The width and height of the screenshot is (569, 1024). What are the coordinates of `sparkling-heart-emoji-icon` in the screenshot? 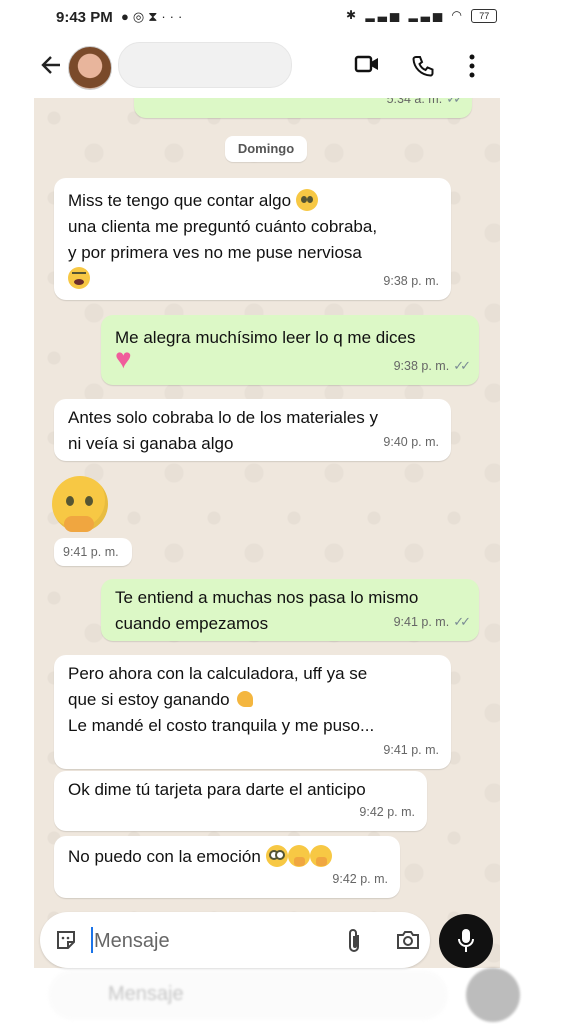 It's located at (126, 360).